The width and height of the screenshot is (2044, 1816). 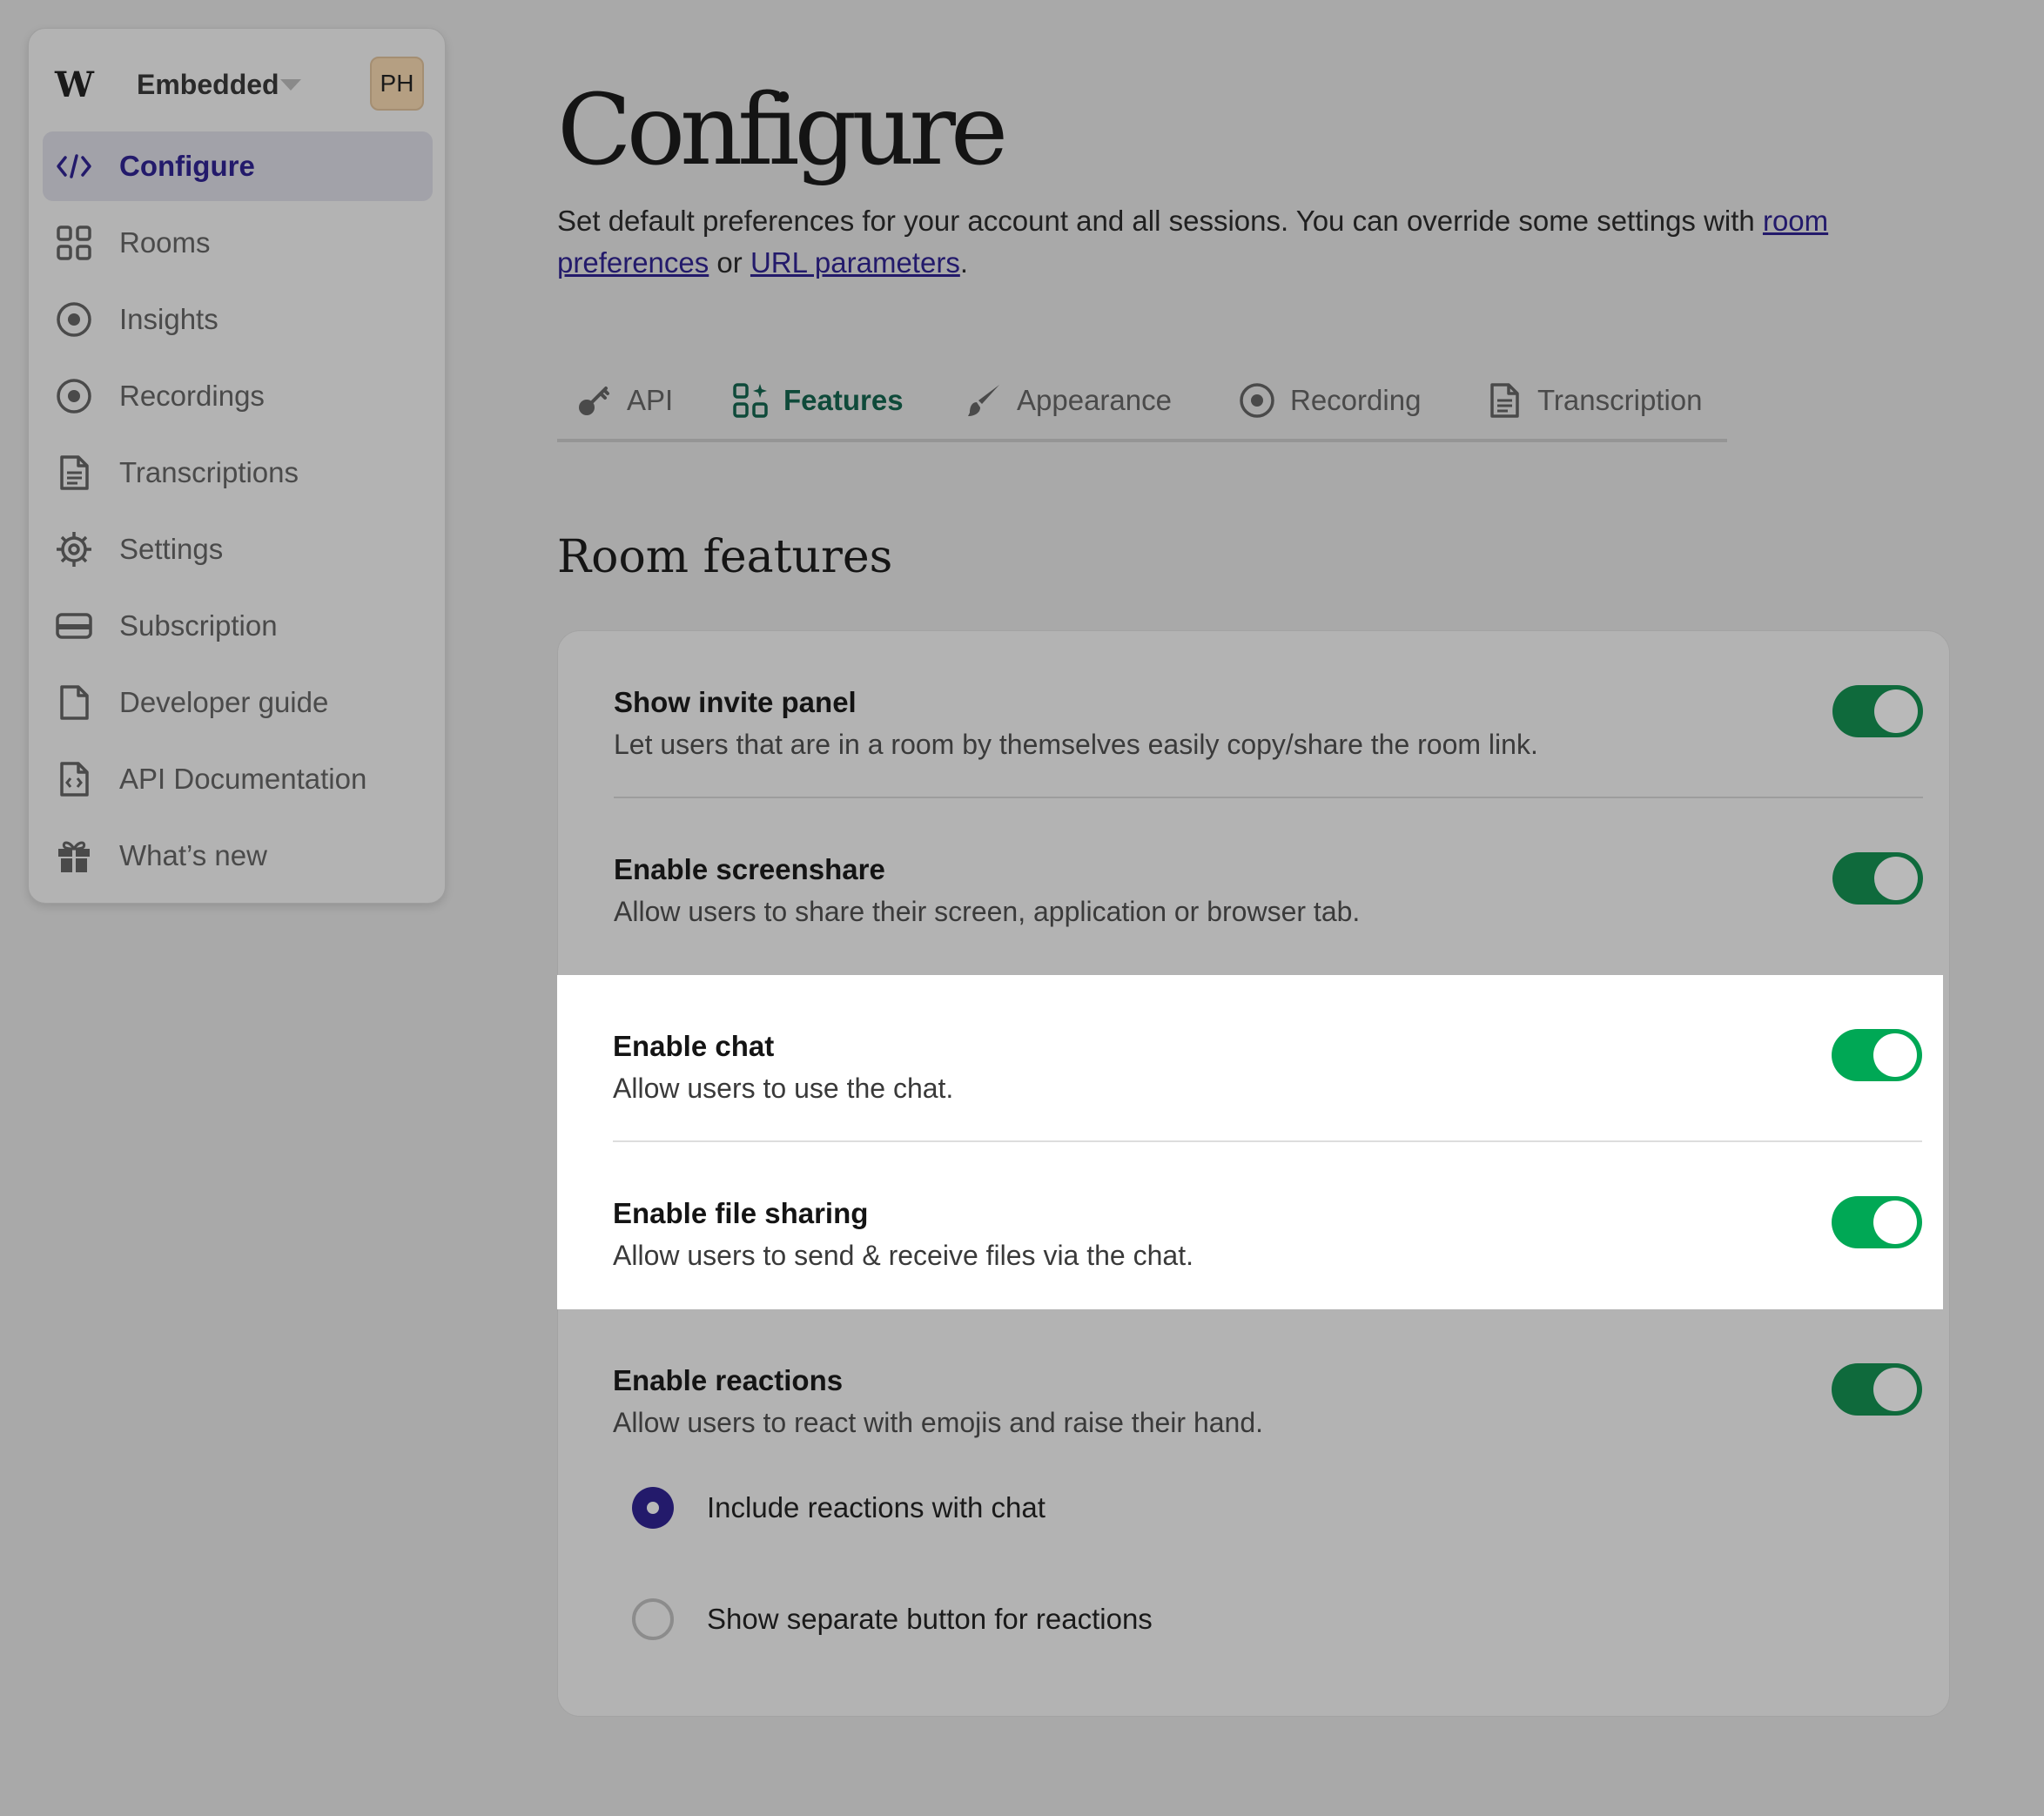 What do you see at coordinates (238, 319) in the screenshot?
I see `sidebar-item-insights: Insights` at bounding box center [238, 319].